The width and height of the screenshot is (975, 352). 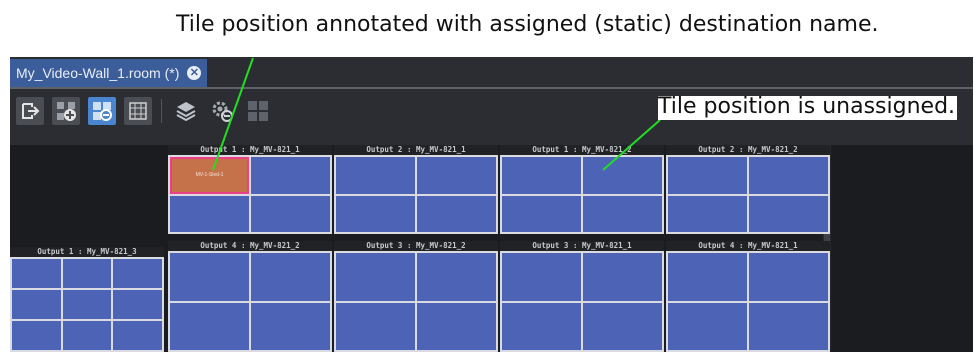 I want to click on monitor-output: Output 4 : My_MV-821_2, so click(x=250, y=296).